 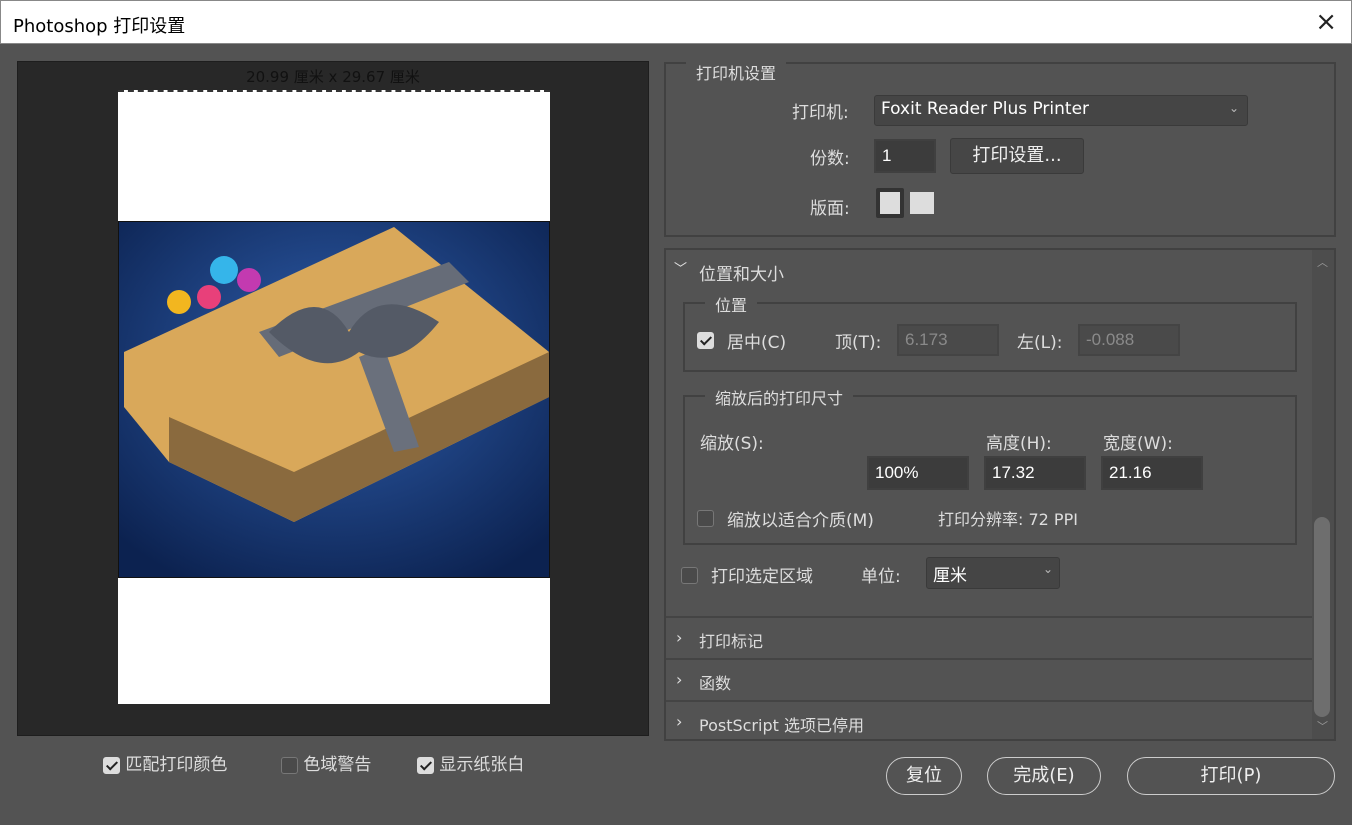 What do you see at coordinates (830, 159) in the screenshot?
I see `copies-label: 份数:` at bounding box center [830, 159].